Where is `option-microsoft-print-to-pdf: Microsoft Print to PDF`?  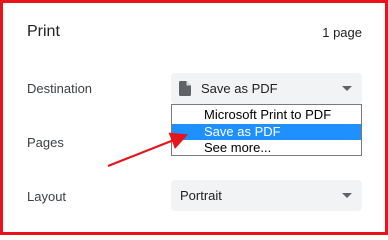
option-microsoft-print-to-pdf: Microsoft Print to PDF is located at coordinates (266, 115).